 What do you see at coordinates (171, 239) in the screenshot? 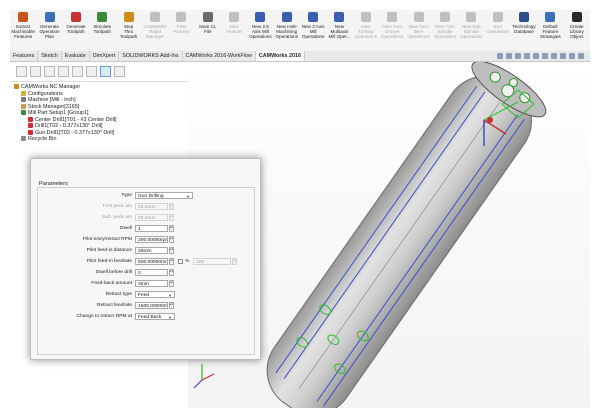
I see `pilot-rpm-spinner: ▴▾` at bounding box center [171, 239].